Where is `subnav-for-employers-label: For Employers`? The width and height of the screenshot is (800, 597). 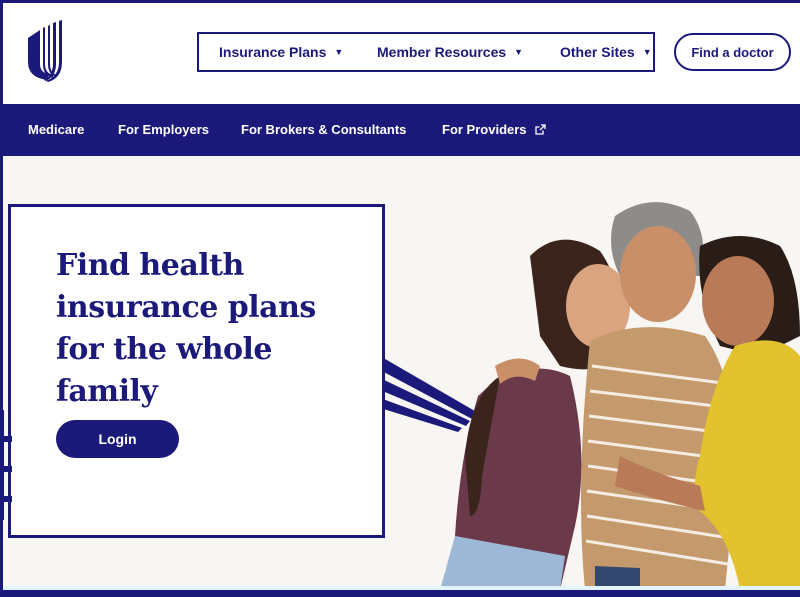
subnav-for-employers-label: For Employers is located at coordinates (164, 129).